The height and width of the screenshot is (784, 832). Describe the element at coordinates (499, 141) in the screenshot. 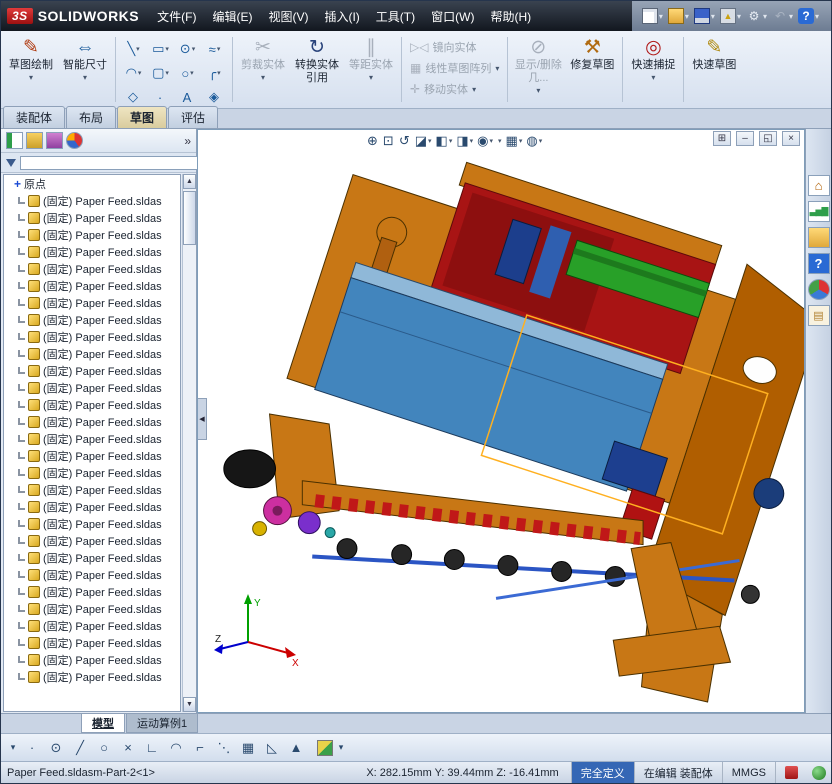

I see `edit-appearance-icon: ▾` at that location.